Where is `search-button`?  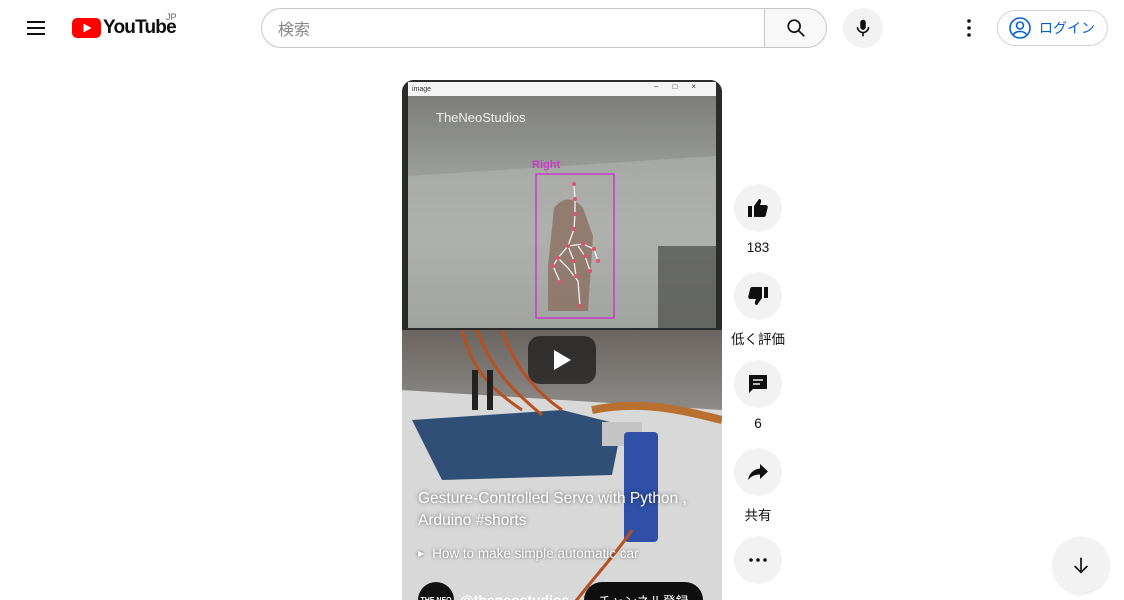
search-button is located at coordinates (795, 28).